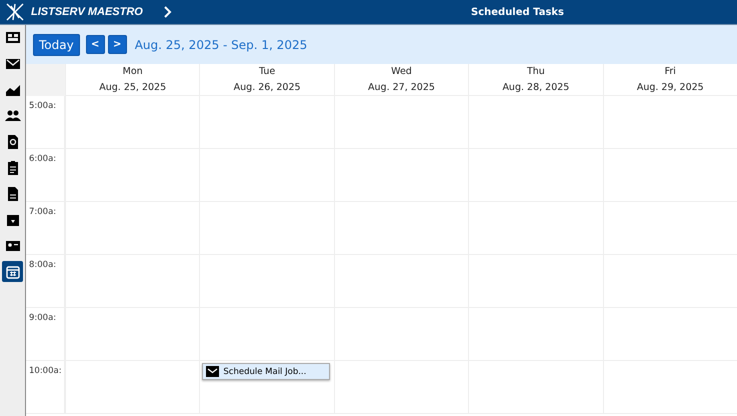 This screenshot has height=416, width=737. Describe the element at coordinates (42, 159) in the screenshot. I see `time-label: 6:00a:` at that location.